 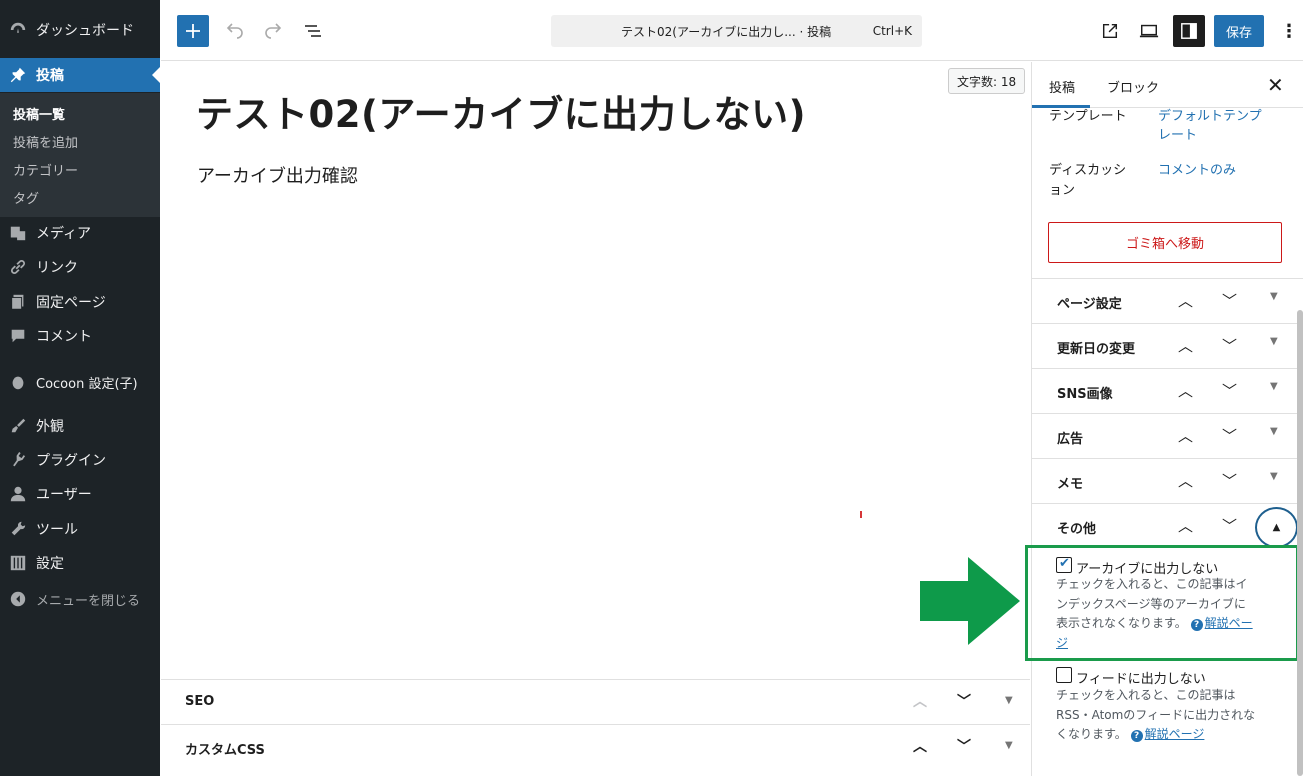 I want to click on settings-sidebar-toggle, so click(x=1189, y=31).